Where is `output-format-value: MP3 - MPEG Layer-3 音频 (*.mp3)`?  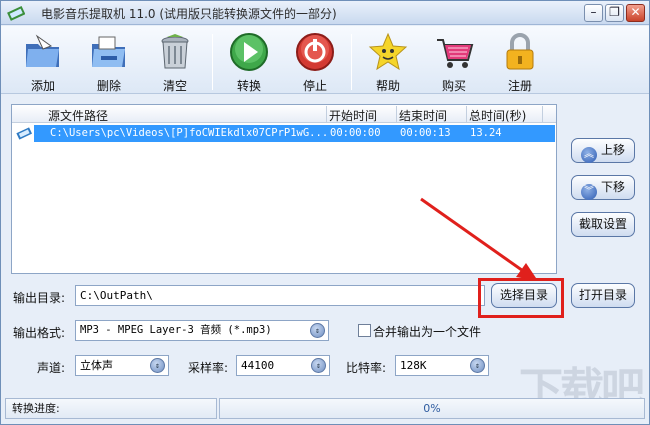 output-format-value: MP3 - MPEG Layer-3 音频 (*.mp3) is located at coordinates (176, 330).